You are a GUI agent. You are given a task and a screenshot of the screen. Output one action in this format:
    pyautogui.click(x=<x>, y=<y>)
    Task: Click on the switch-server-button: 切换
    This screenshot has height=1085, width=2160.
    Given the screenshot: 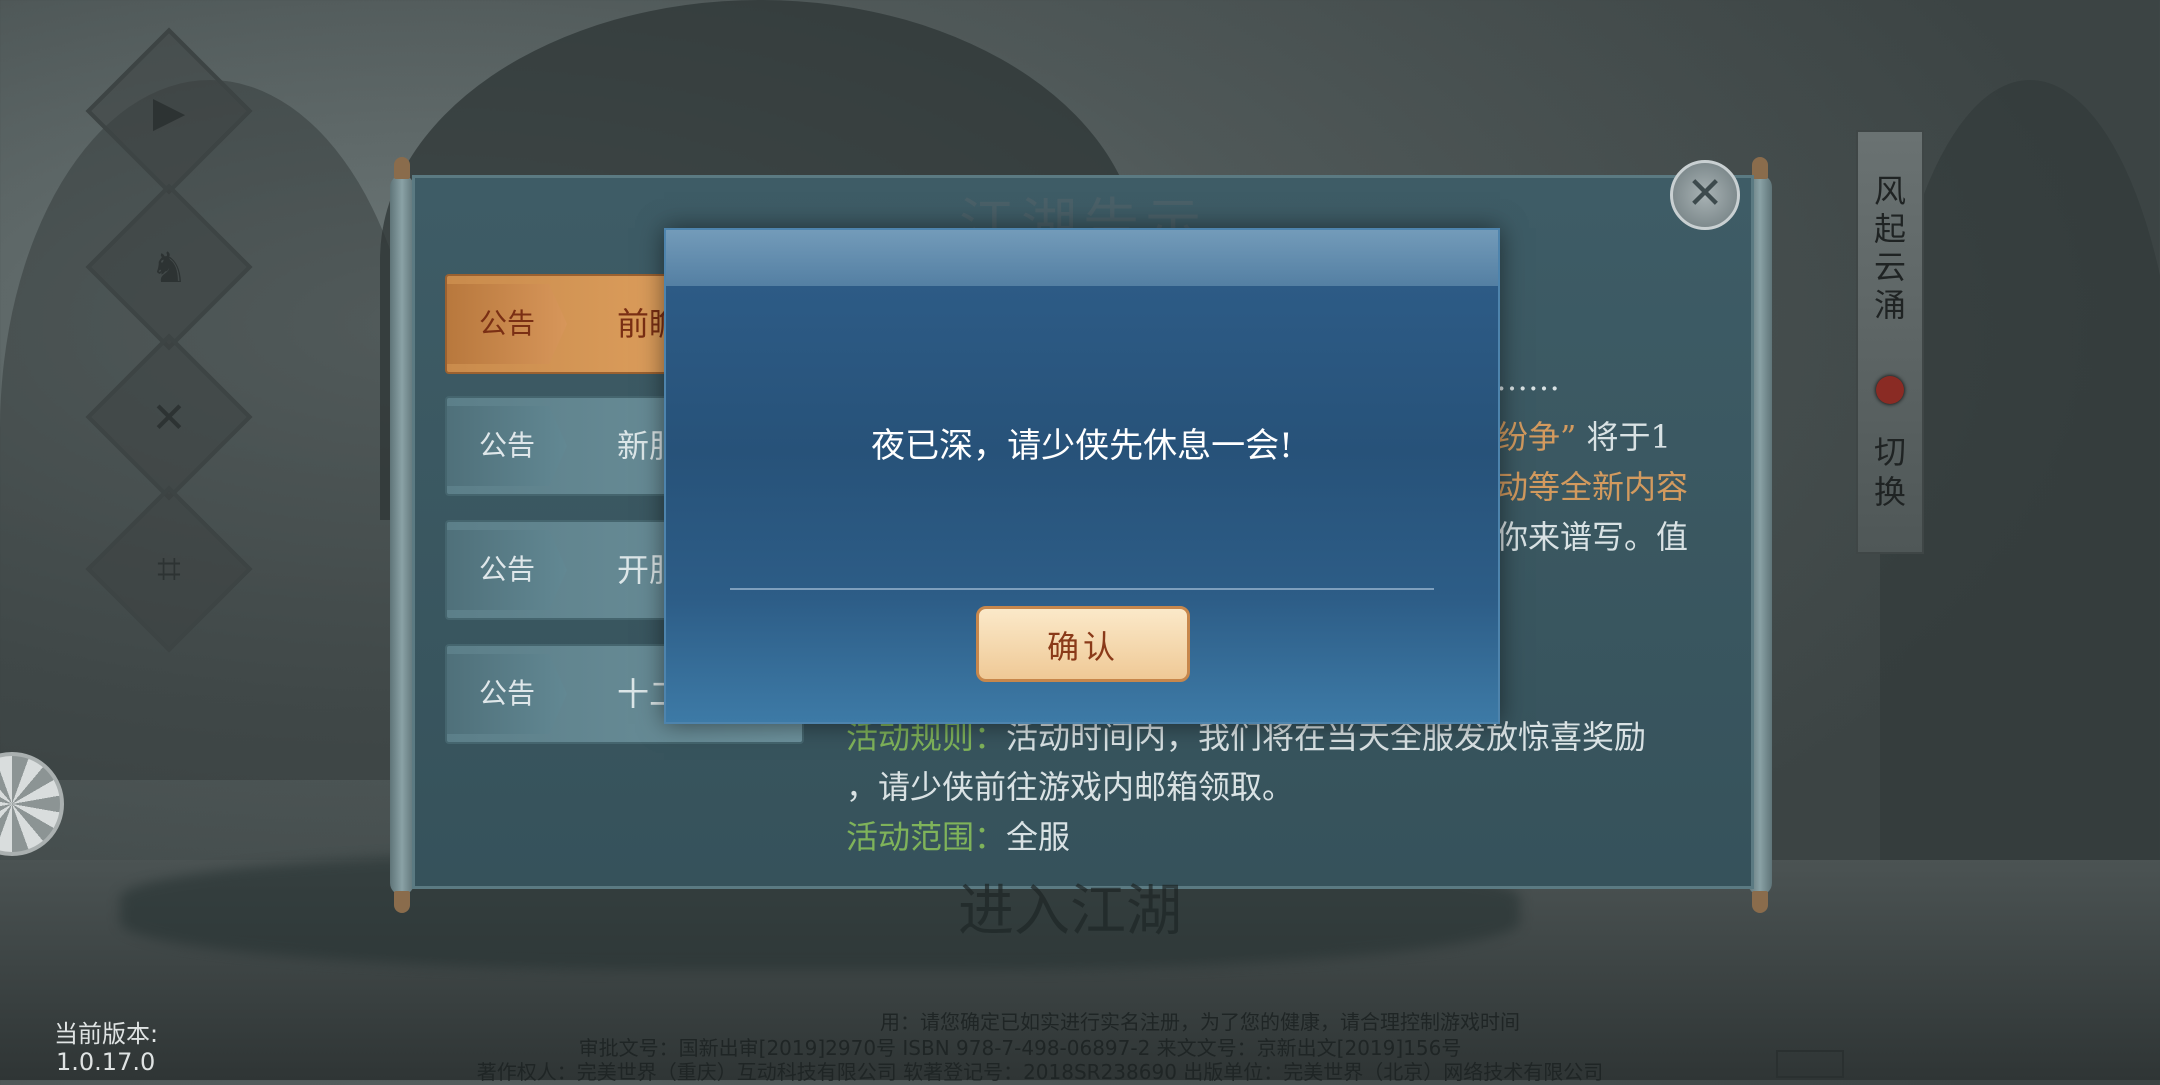 What is the action you would take?
    pyautogui.click(x=1890, y=472)
    